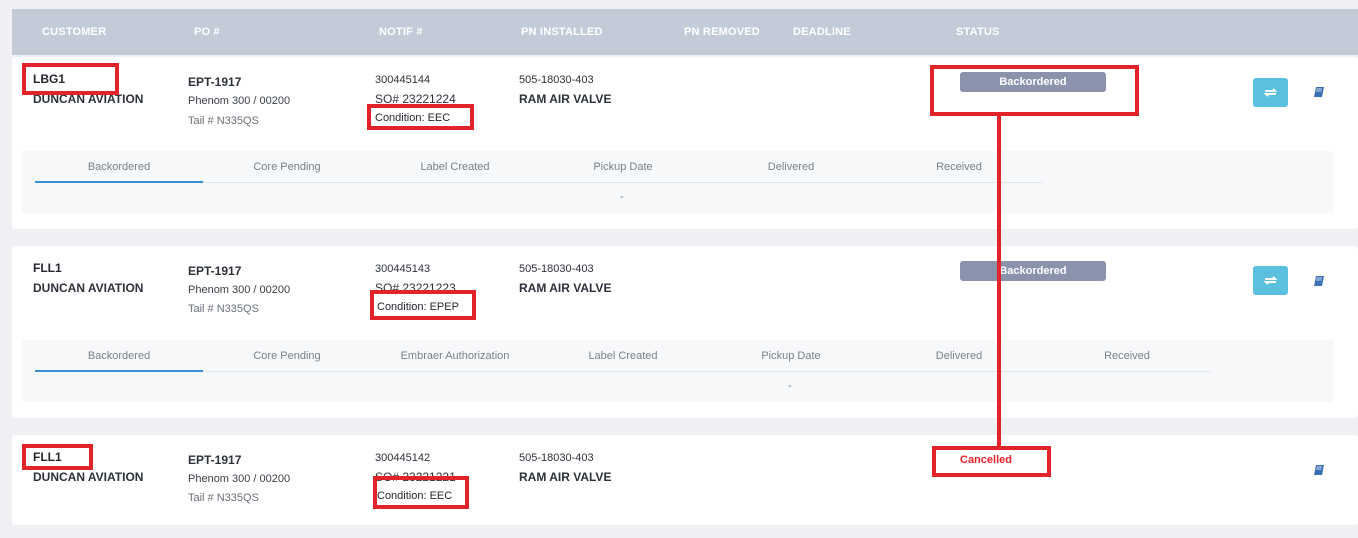 This screenshot has width=1358, height=538. I want to click on notif-number: 300445143, so click(403, 269).